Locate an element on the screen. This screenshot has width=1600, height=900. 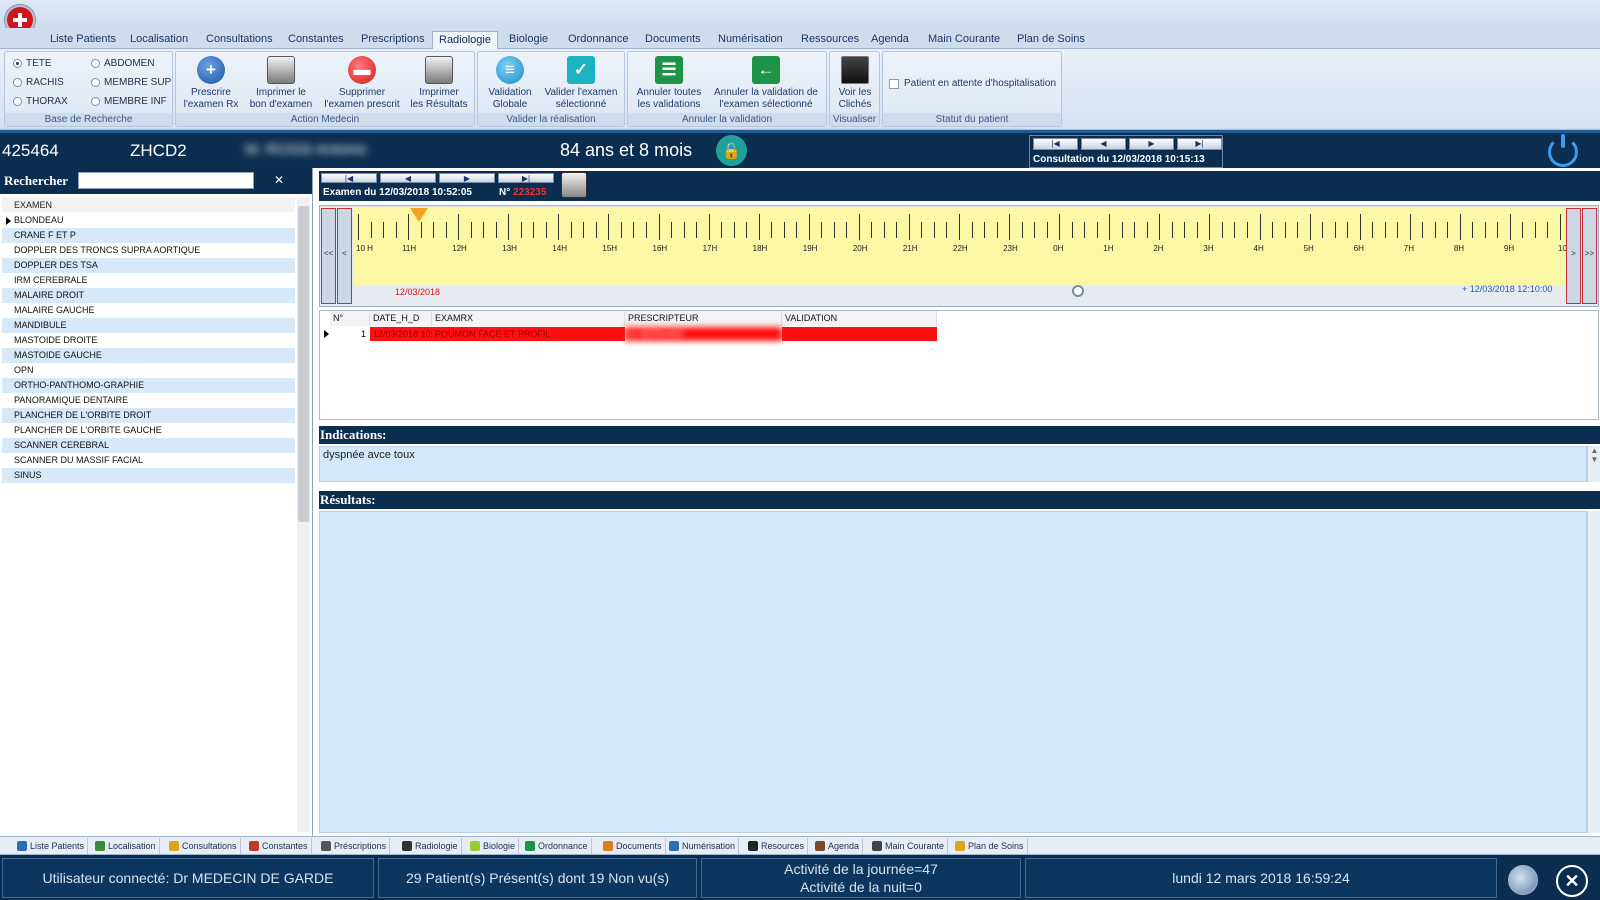
imprimer-resultats-button: Imprimer les Résultats is located at coordinates (439, 83).